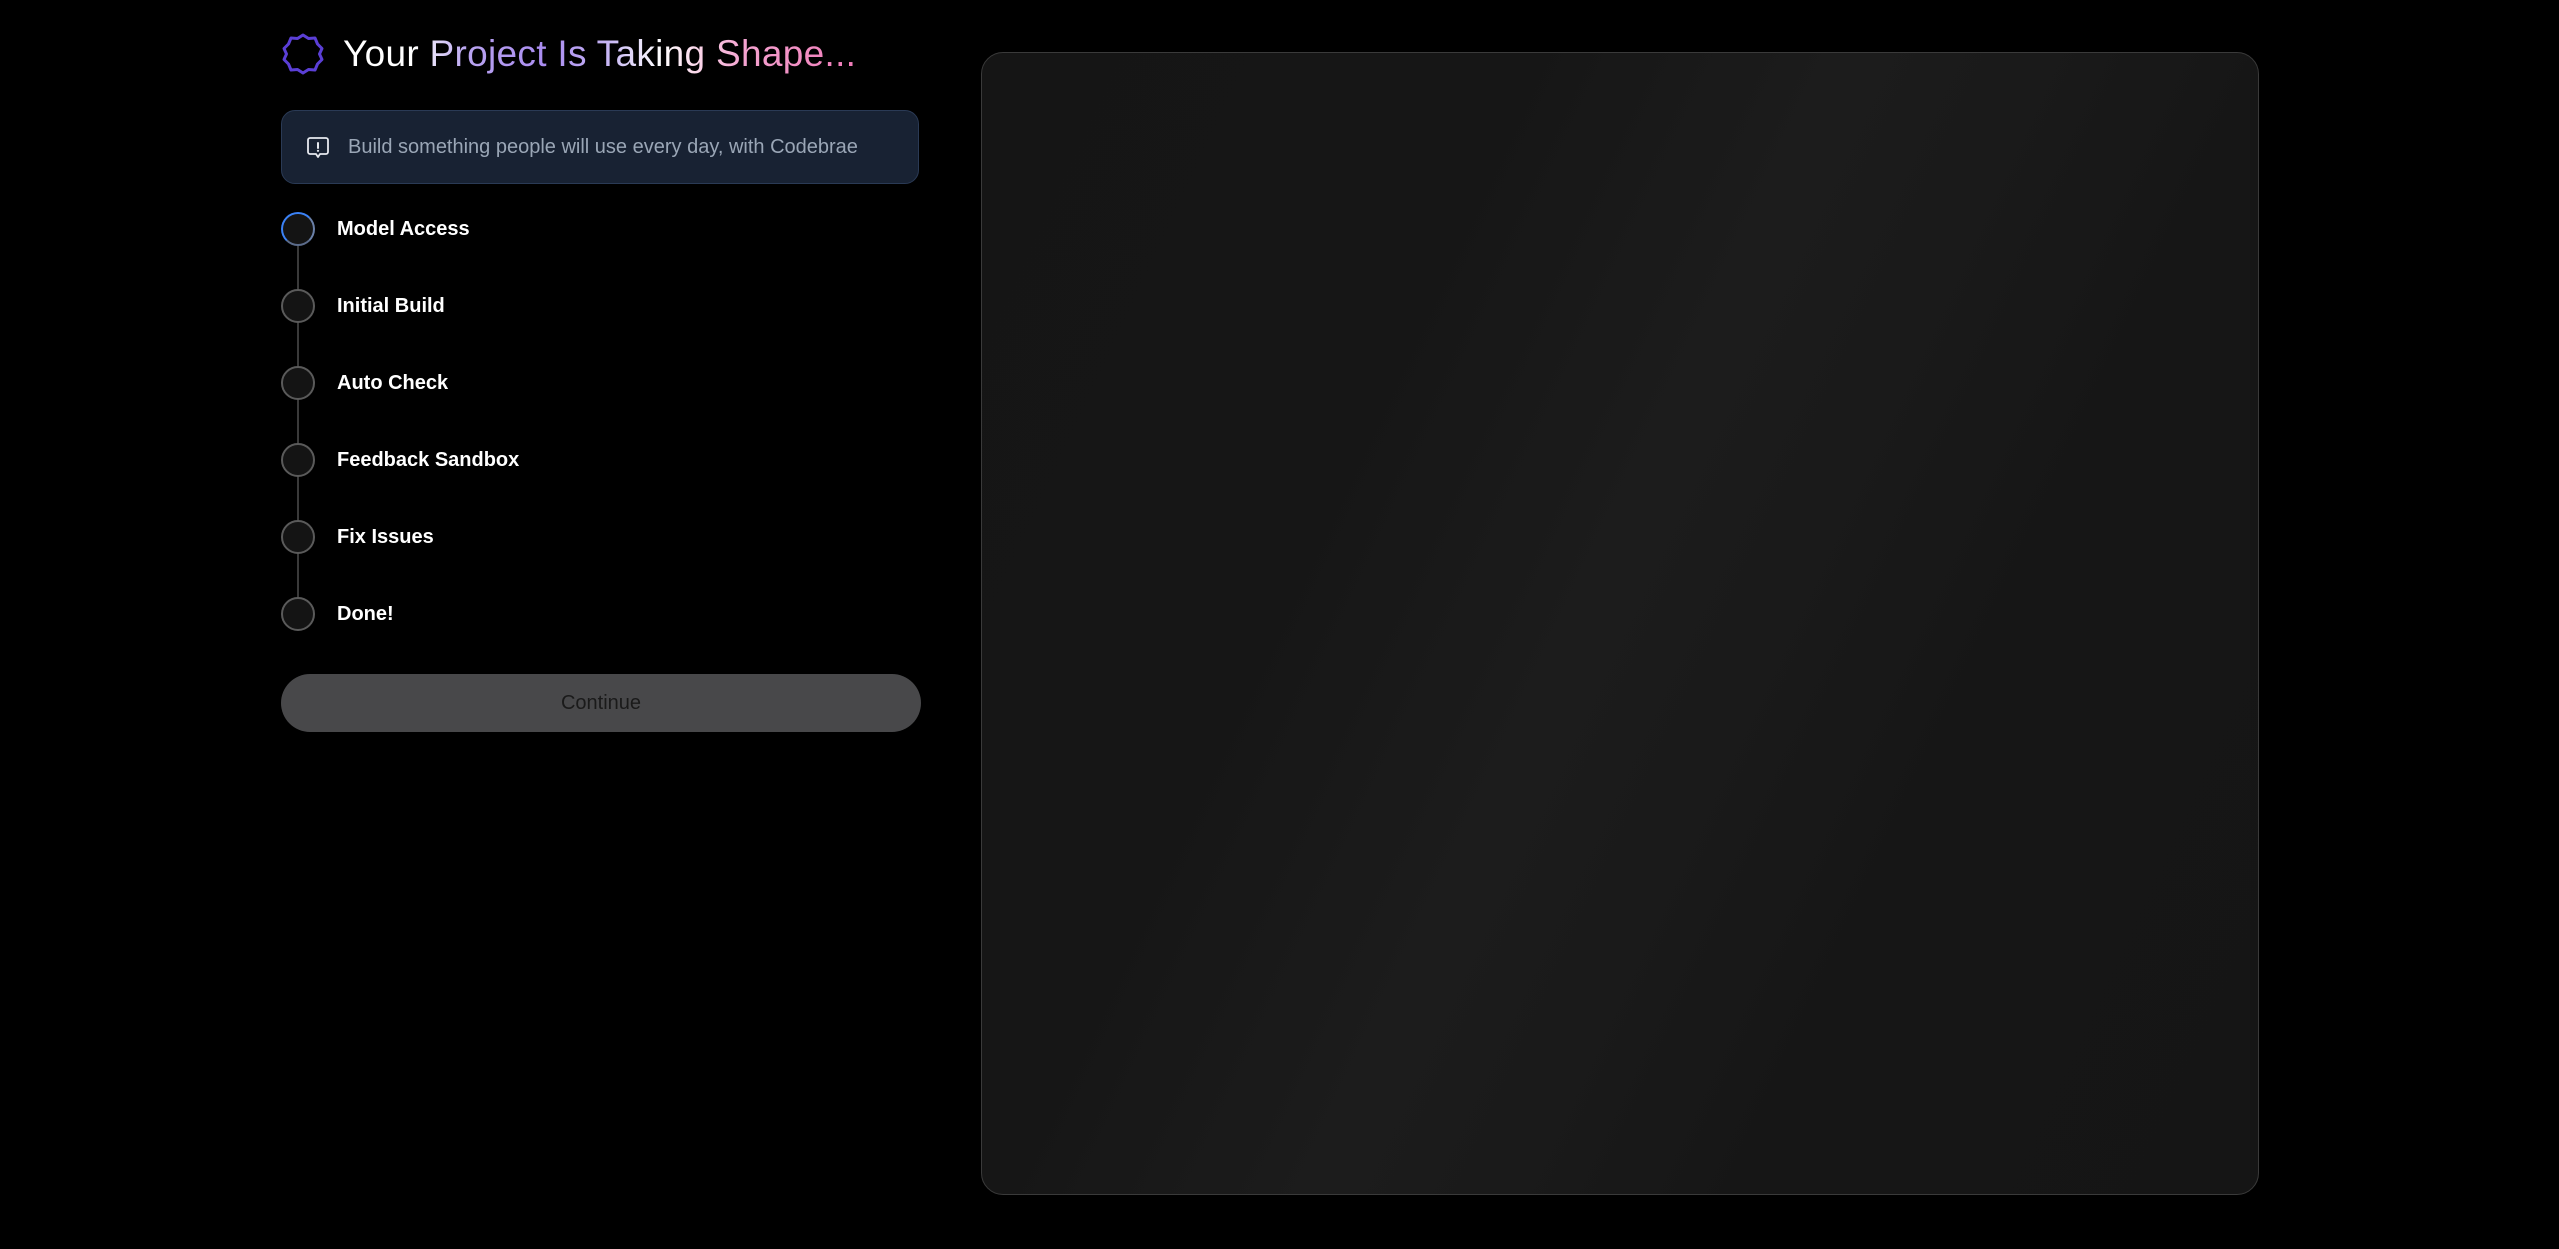 Image resolution: width=2559 pixels, height=1249 pixels. What do you see at coordinates (298, 229) in the screenshot?
I see `step-indicator-active` at bounding box center [298, 229].